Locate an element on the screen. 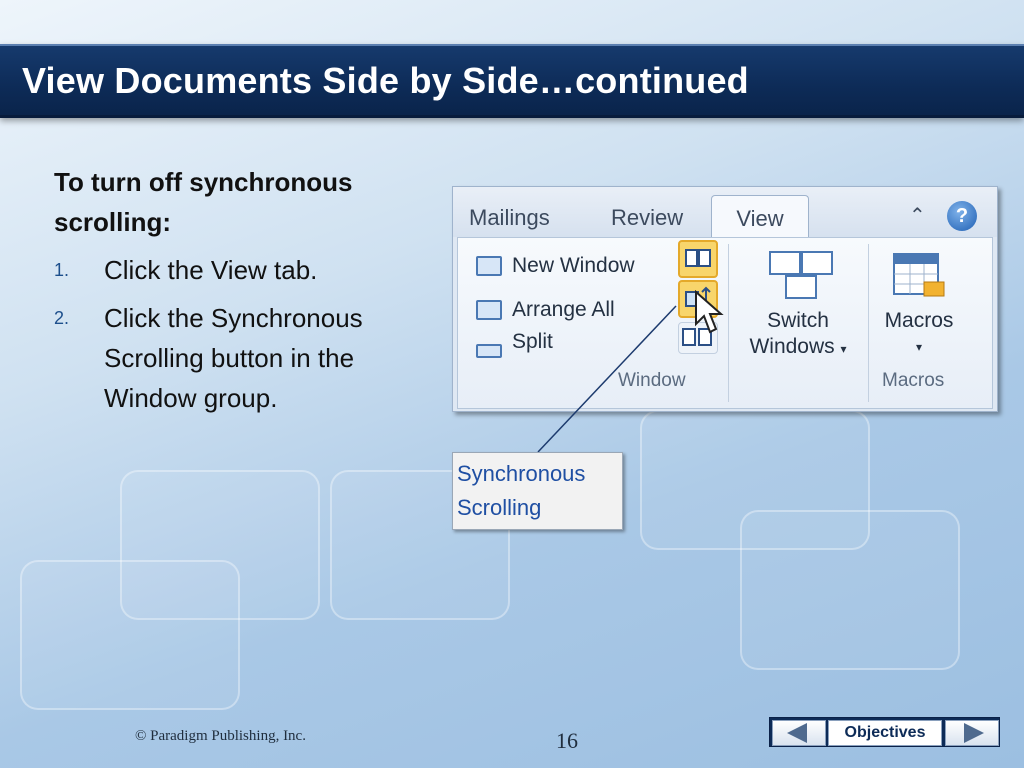 Image resolution: width=1024 pixels, height=768 pixels. macros-label: Macros is located at coordinates (919, 320).